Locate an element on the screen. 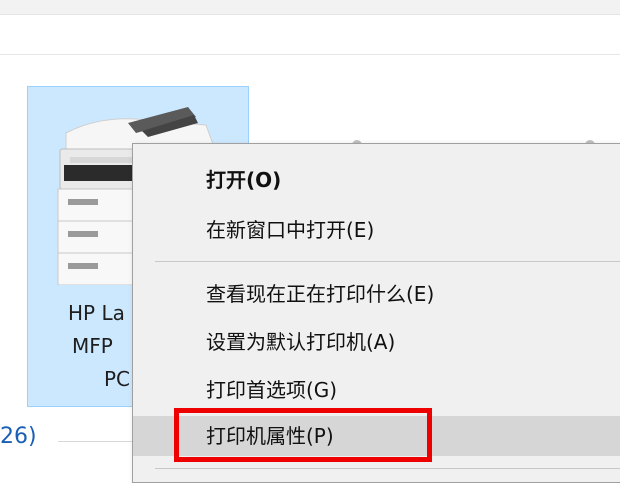 The height and width of the screenshot is (483, 620). menu-item-label: 在新窗口中打开(E) is located at coordinates (290, 230).